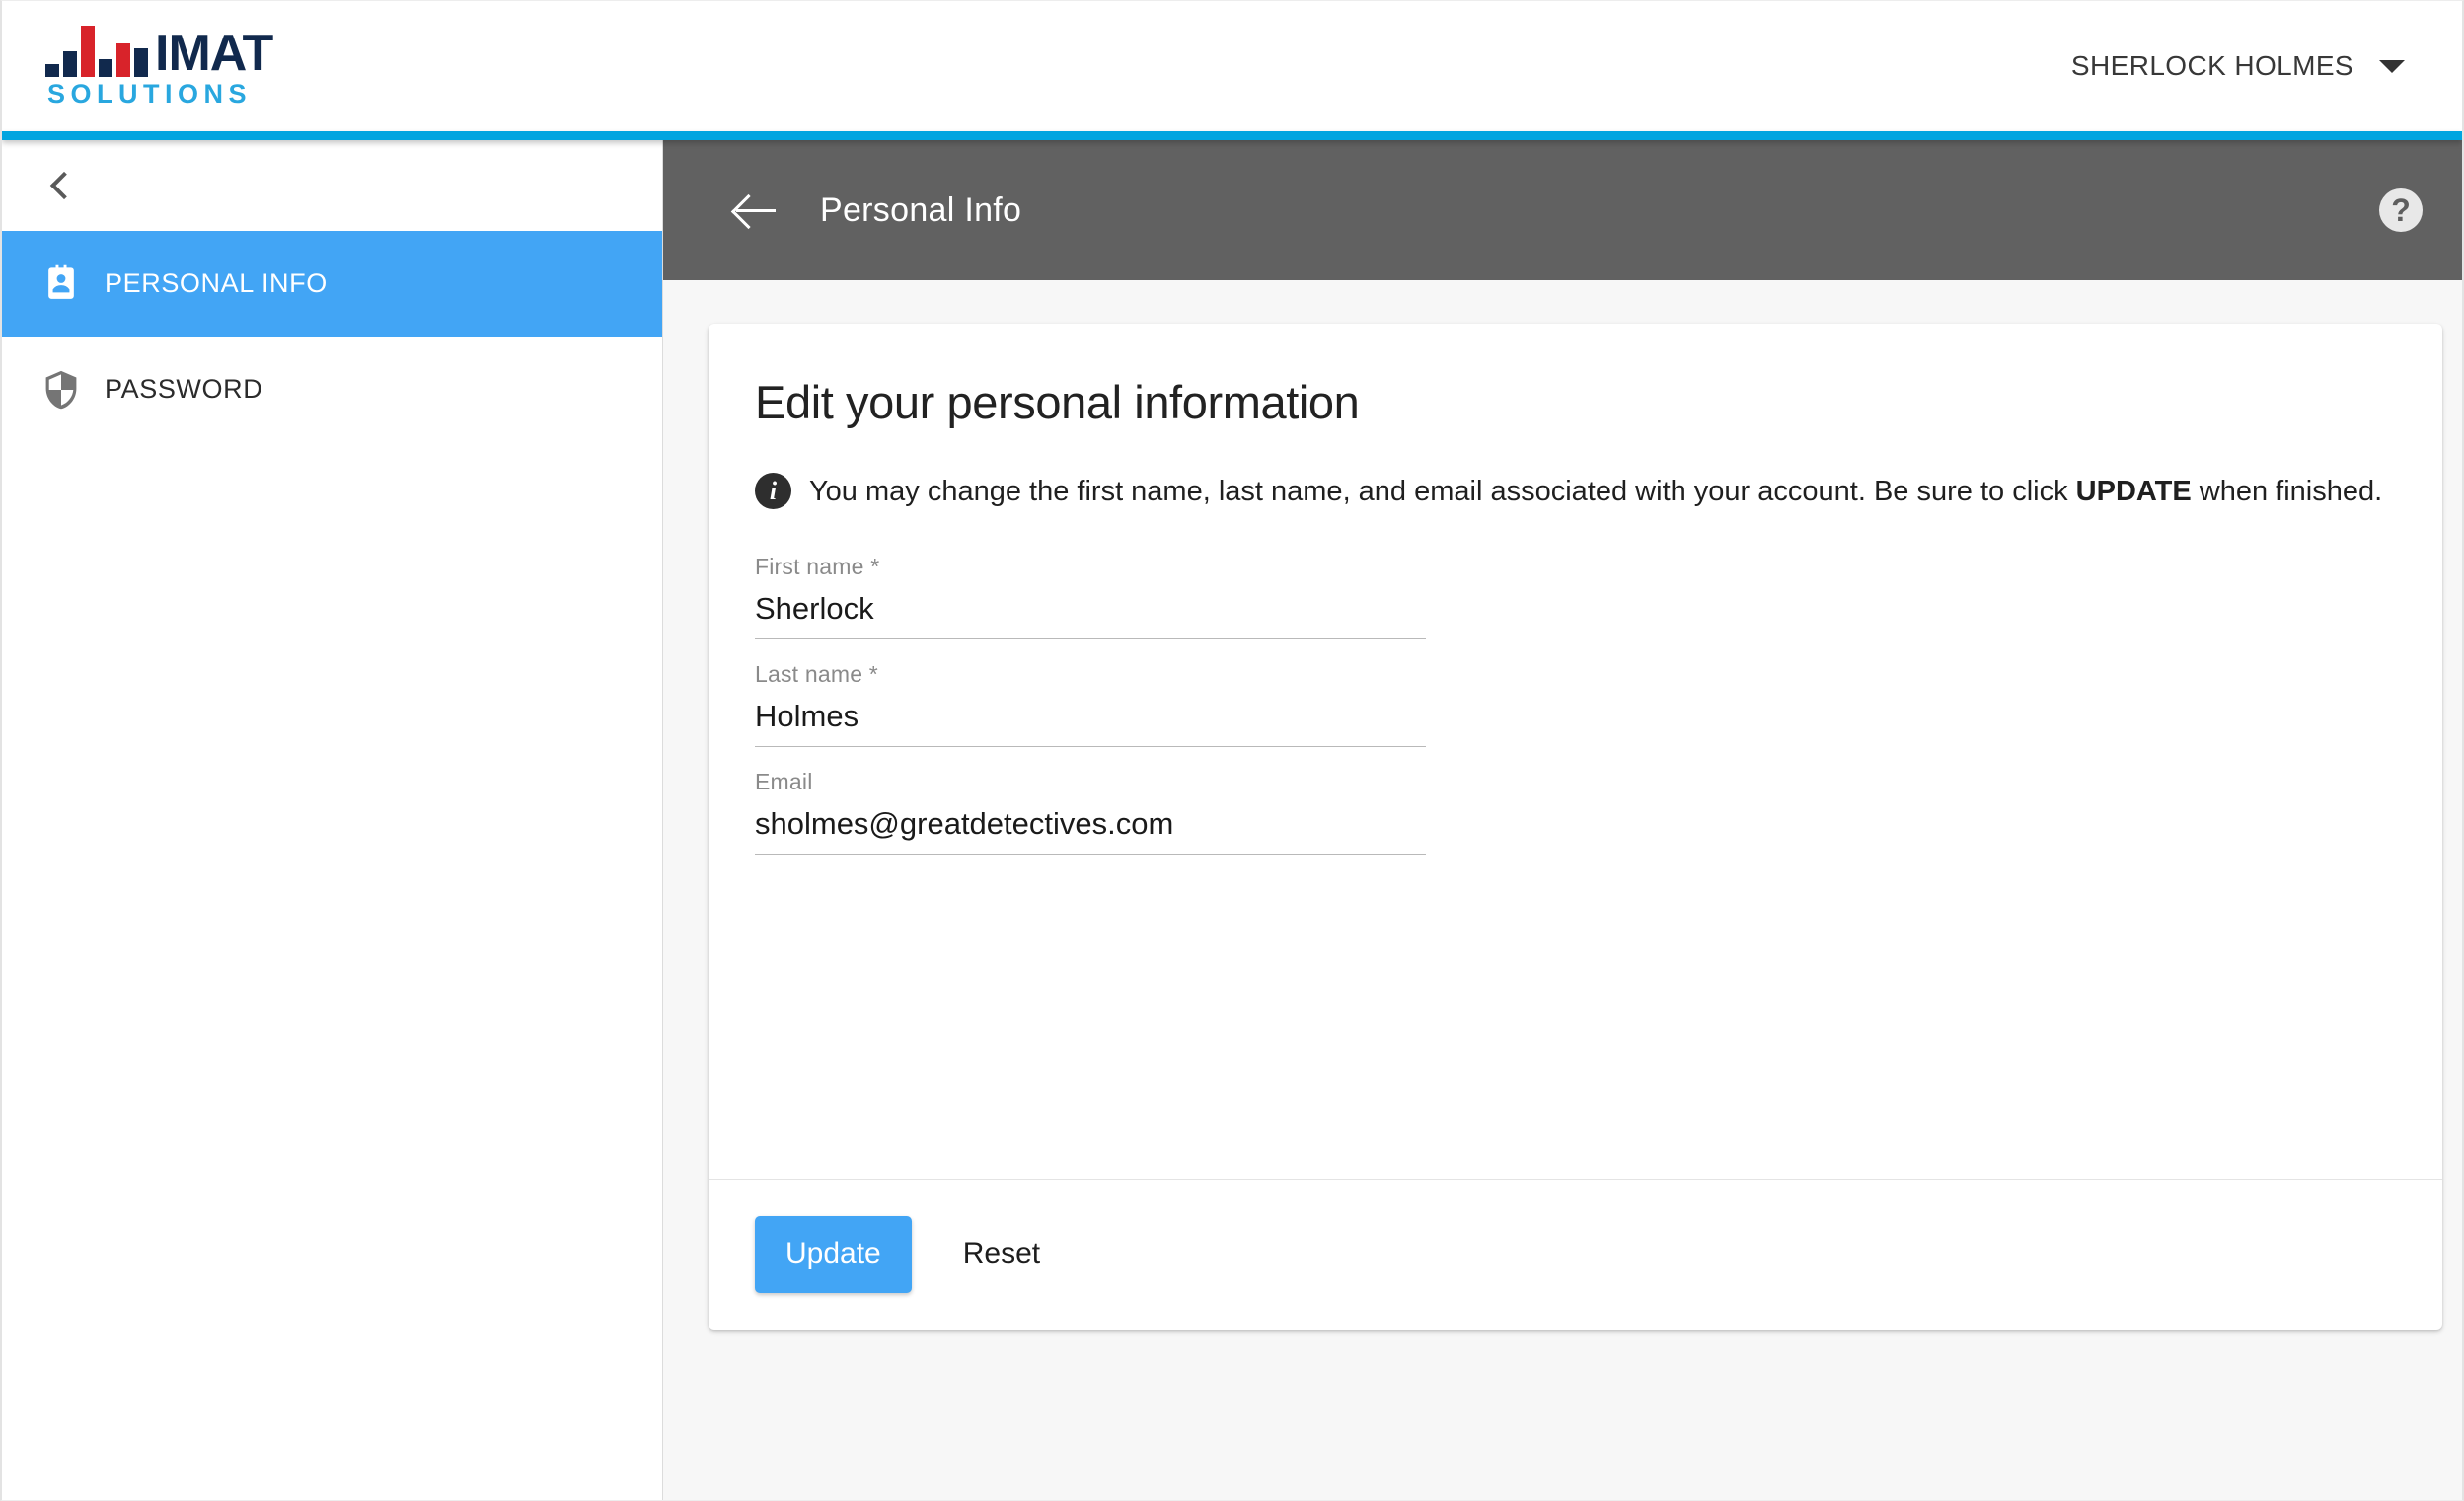 Image resolution: width=2464 pixels, height=1501 pixels. I want to click on logo-primary-text: IMAT, so click(214, 54).